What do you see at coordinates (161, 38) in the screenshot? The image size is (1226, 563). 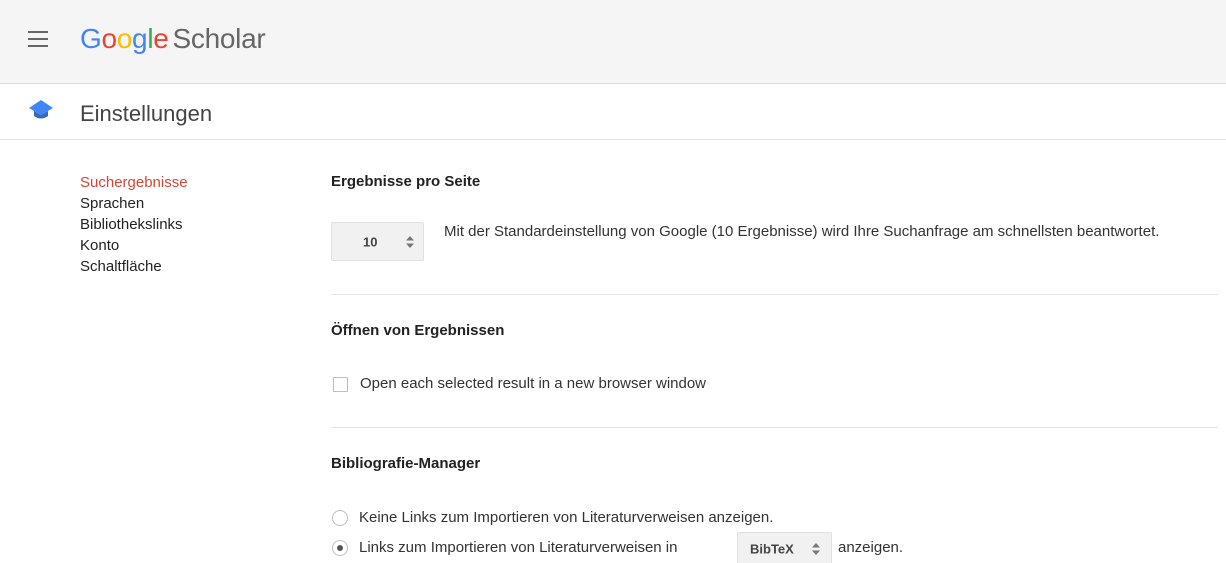 I see `logo-letter-e: e` at bounding box center [161, 38].